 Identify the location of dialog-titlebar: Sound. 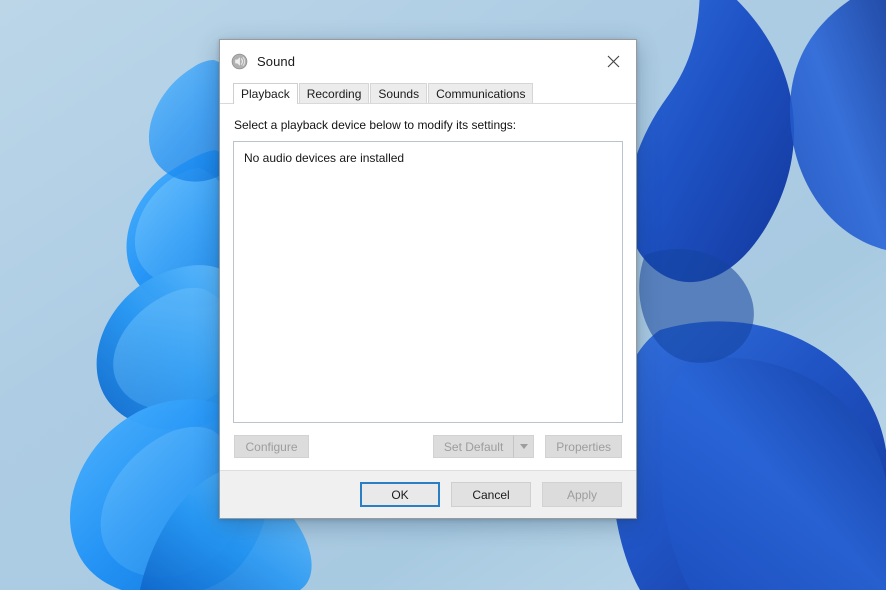
(428, 61).